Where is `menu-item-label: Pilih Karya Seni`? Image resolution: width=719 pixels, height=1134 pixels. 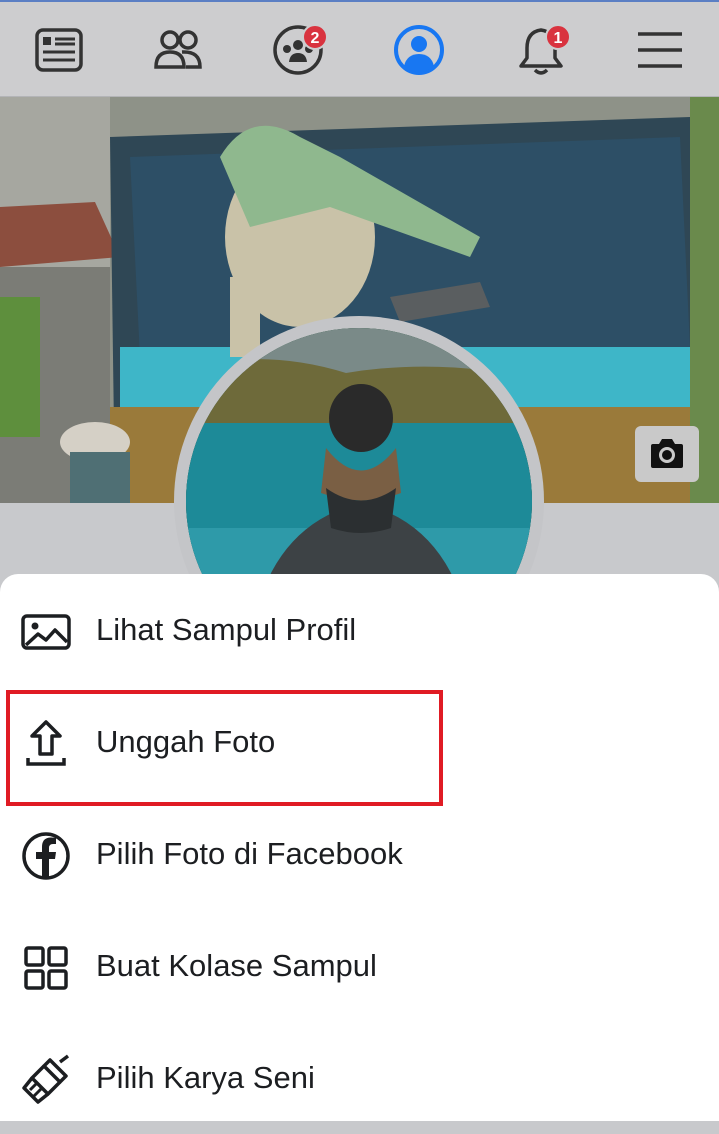 menu-item-label: Pilih Karya Seni is located at coordinates (205, 1077).